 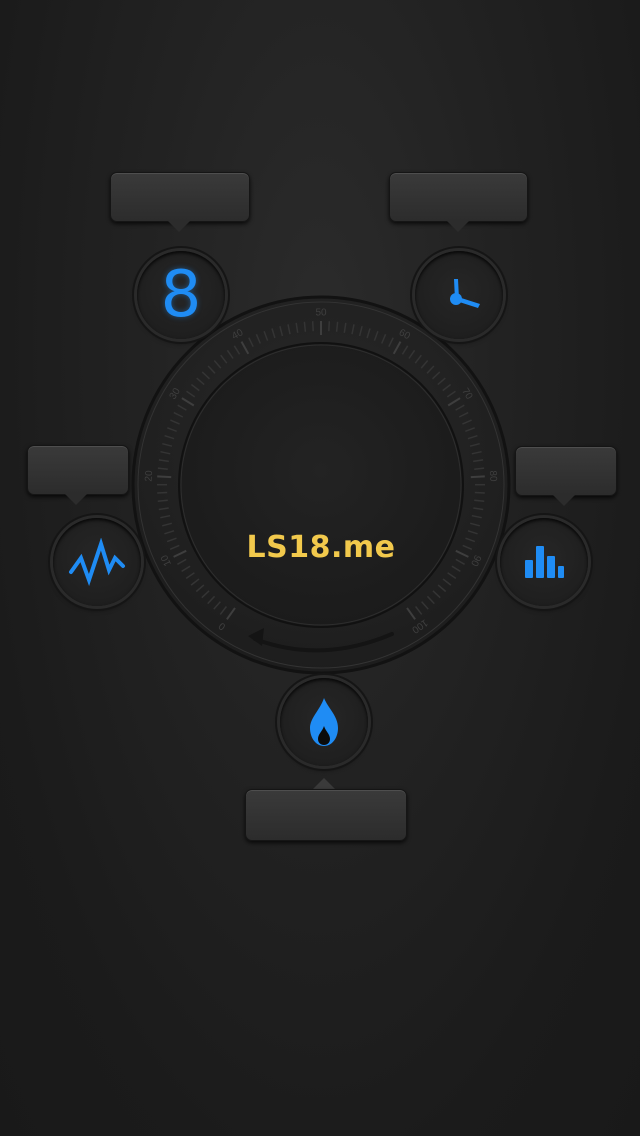 What do you see at coordinates (78, 470) in the screenshot?
I see `activity-tooltip` at bounding box center [78, 470].